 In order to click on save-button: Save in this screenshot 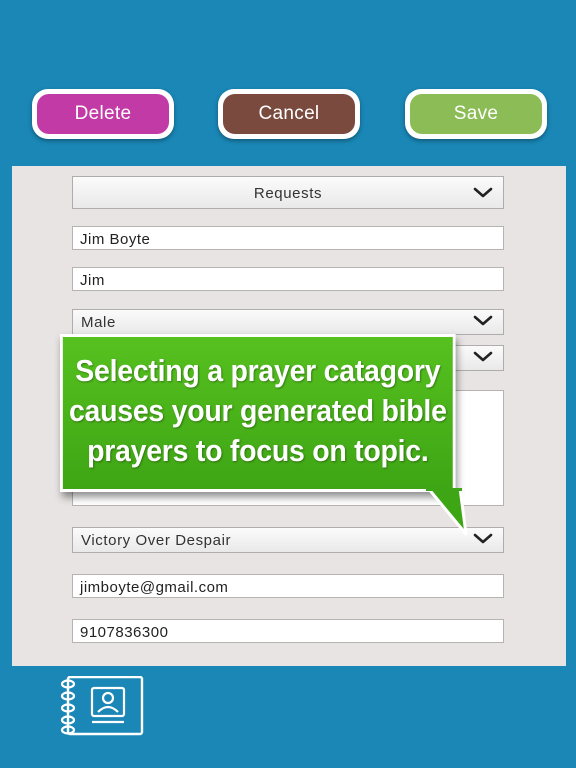, I will do `click(476, 114)`.